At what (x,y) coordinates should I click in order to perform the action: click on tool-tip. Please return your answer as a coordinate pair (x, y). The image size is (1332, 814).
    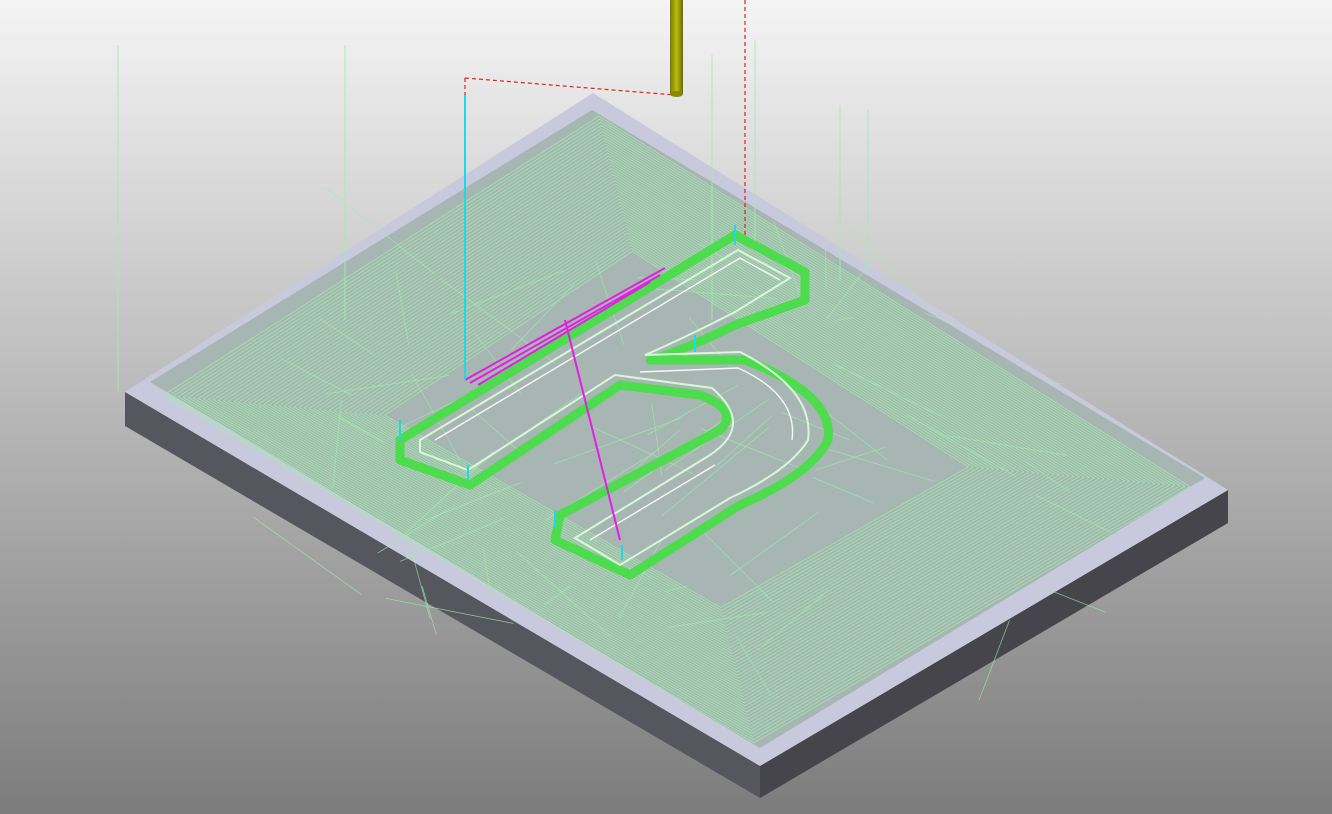
    Looking at the image, I should click on (676, 94).